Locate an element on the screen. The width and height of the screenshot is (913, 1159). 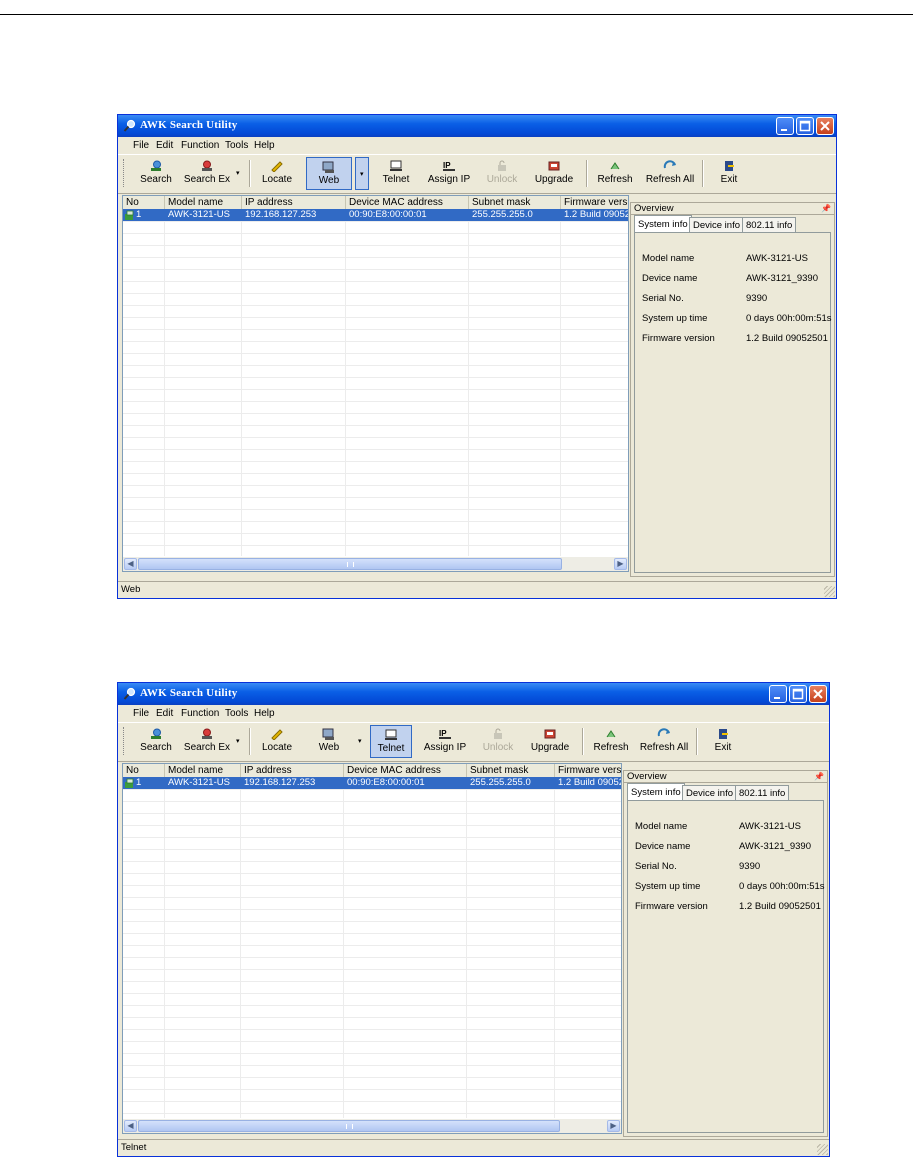
cell-mac-address: 00:90:E8:00:00:01 is located at coordinates (388, 214).